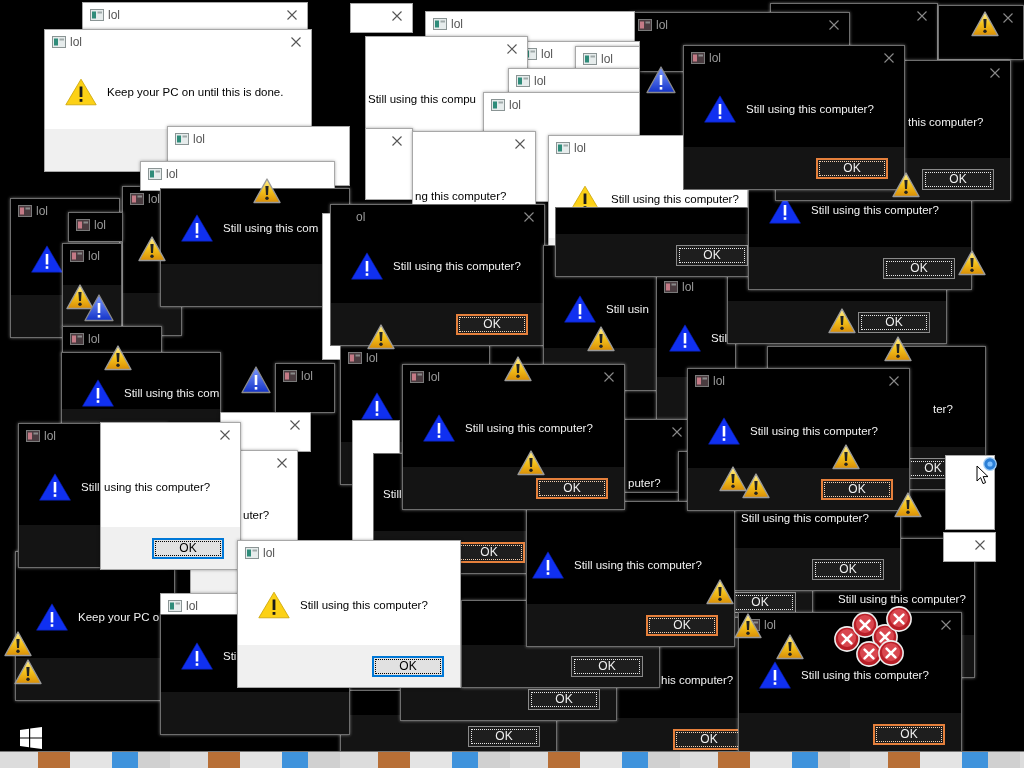 This screenshot has width=1024, height=768. What do you see at coordinates (644, 483) in the screenshot?
I see `message-text: puter?` at bounding box center [644, 483].